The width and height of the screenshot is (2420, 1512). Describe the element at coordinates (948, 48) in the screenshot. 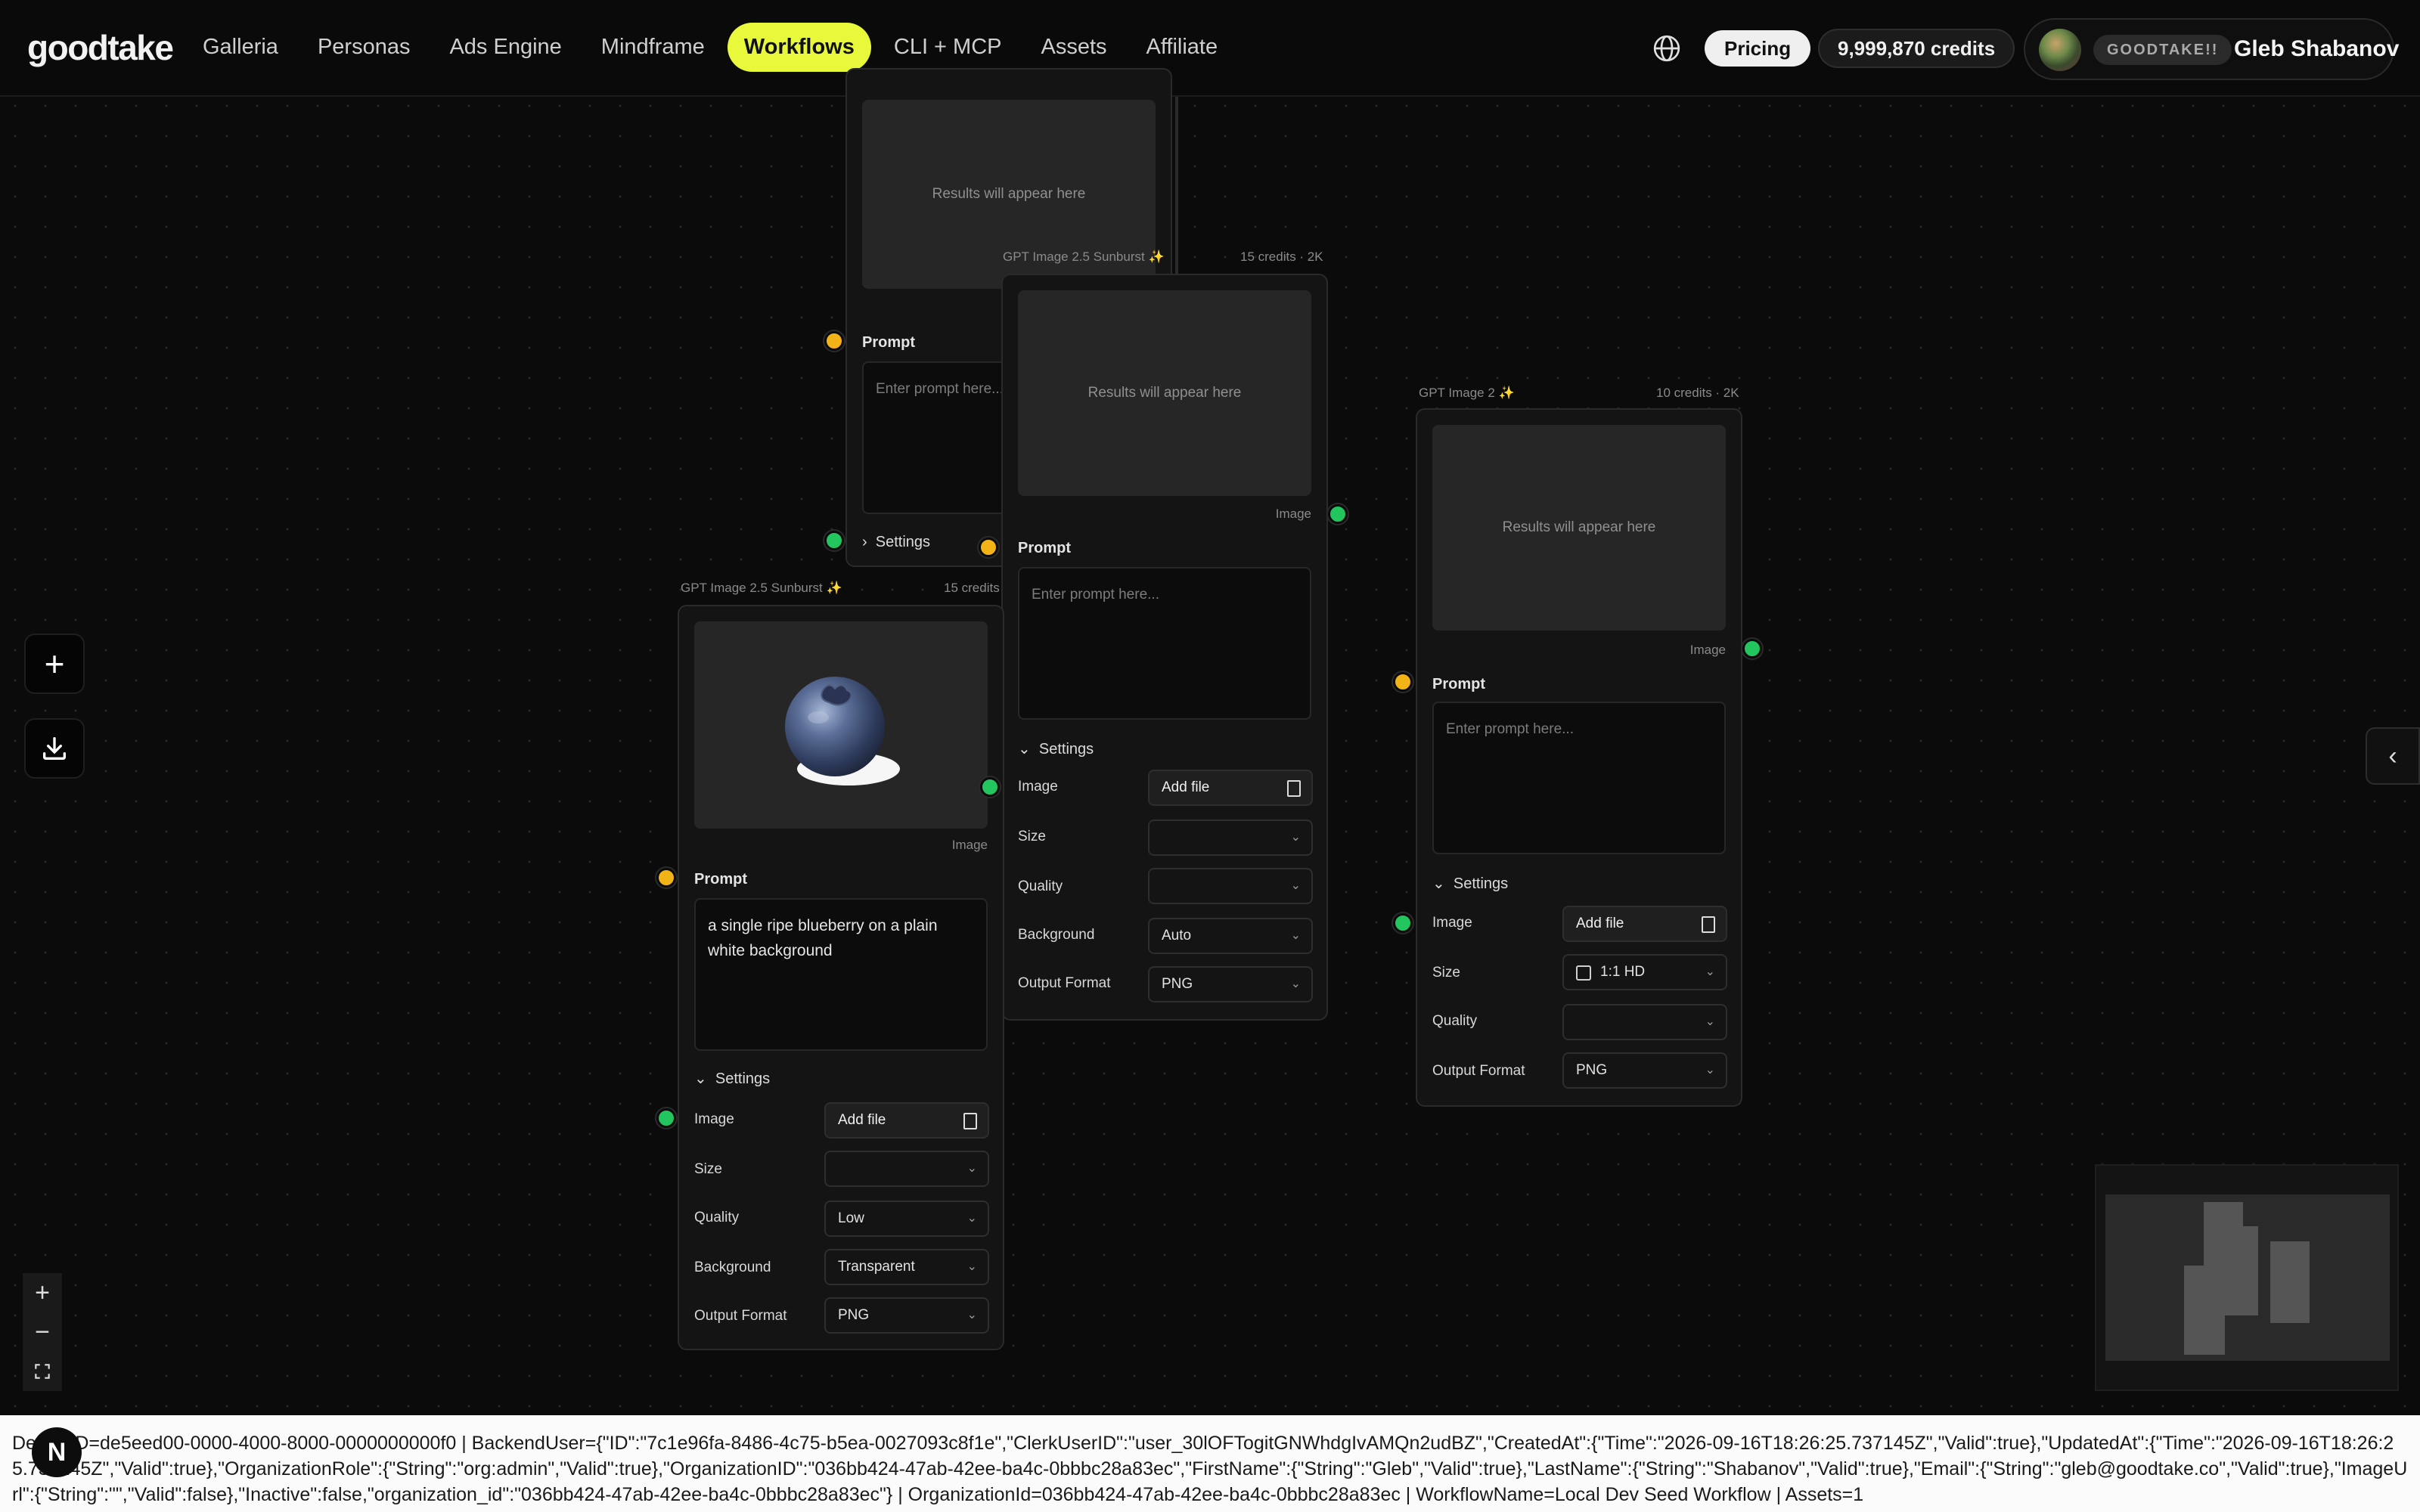

I see `nav-cli-mcp: CLI + MCP` at that location.